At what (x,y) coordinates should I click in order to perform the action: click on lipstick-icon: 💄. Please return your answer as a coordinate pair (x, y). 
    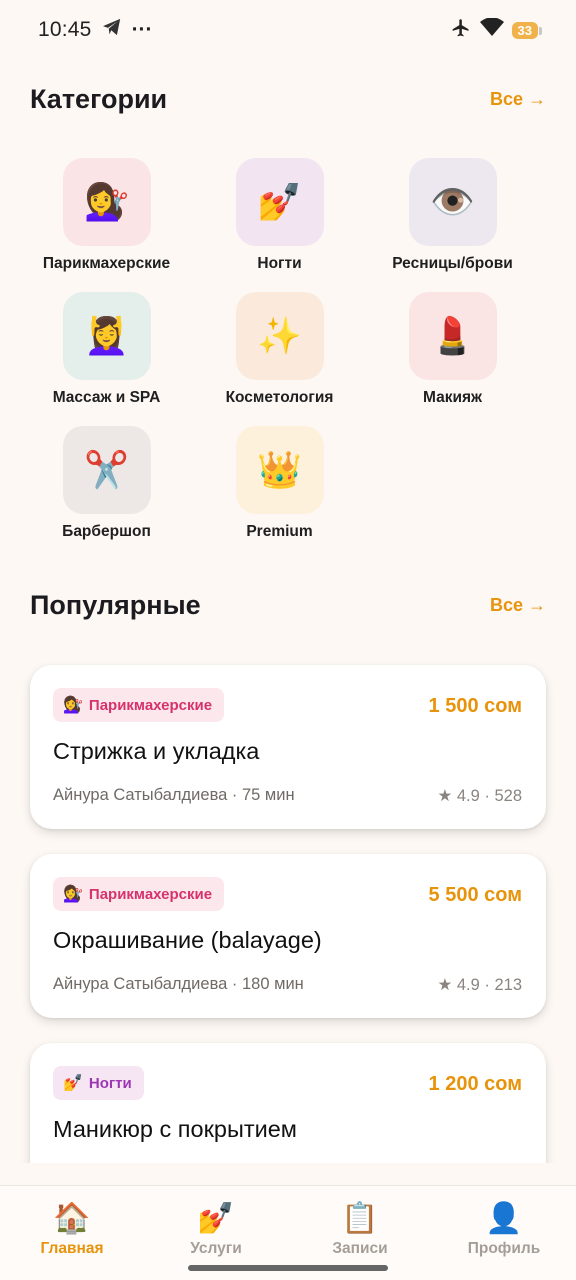
    Looking at the image, I should click on (452, 335).